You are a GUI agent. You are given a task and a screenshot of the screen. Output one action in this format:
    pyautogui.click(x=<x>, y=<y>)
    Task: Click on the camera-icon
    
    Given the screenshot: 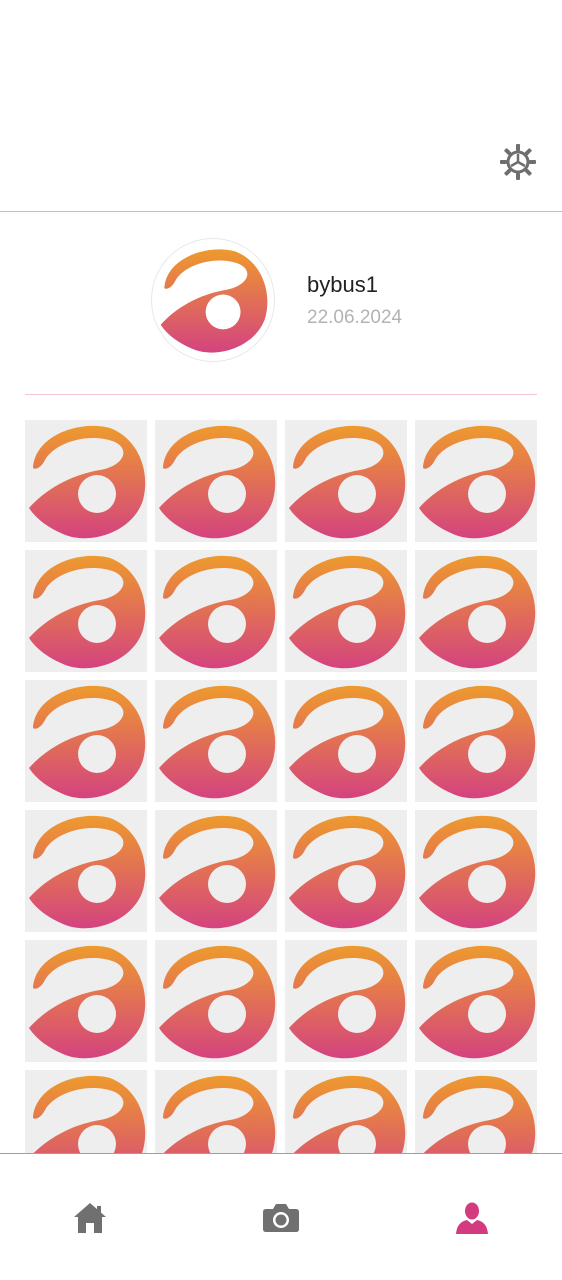 What is the action you would take?
    pyautogui.click(x=281, y=1218)
    